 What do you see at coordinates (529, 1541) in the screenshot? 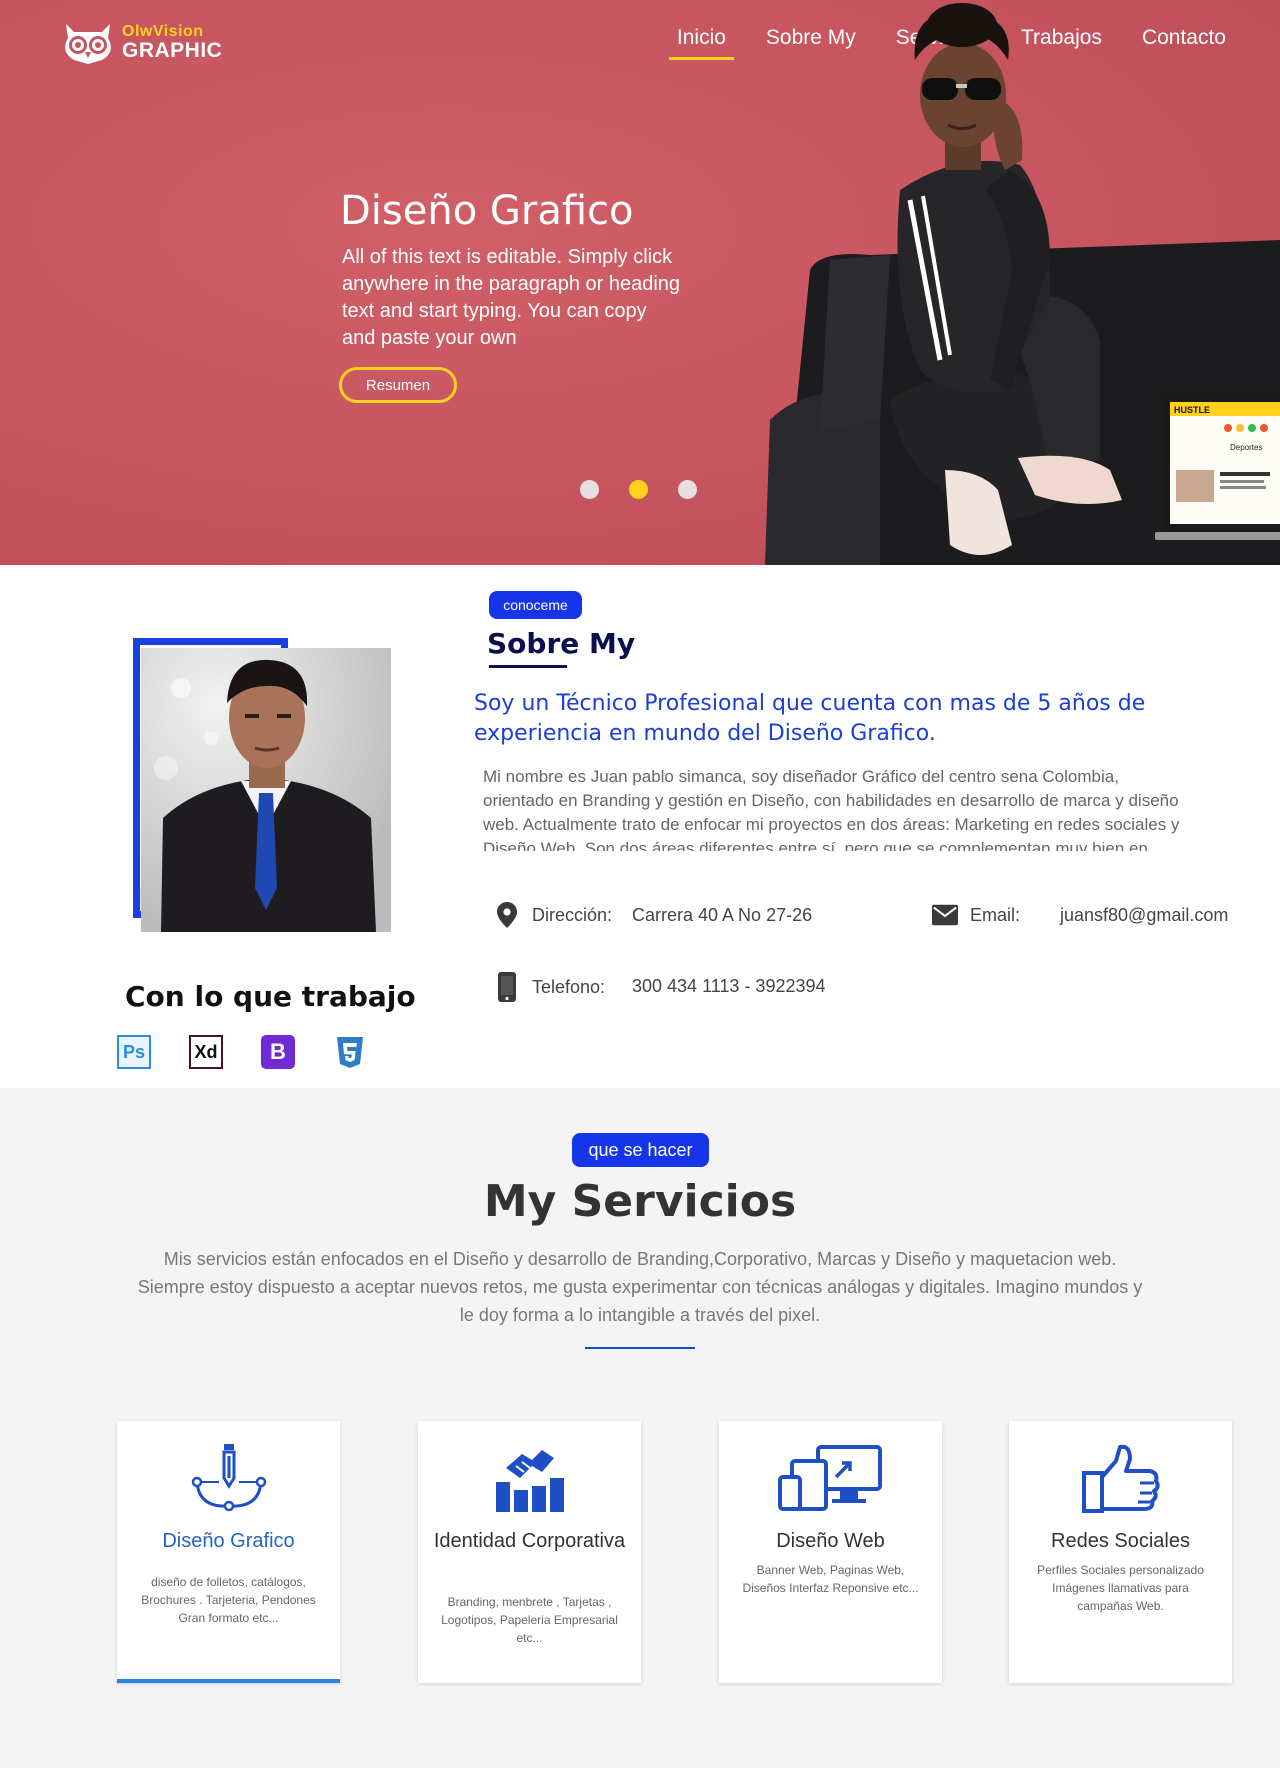
I see `service-card-title: Identidad Corporativa` at bounding box center [529, 1541].